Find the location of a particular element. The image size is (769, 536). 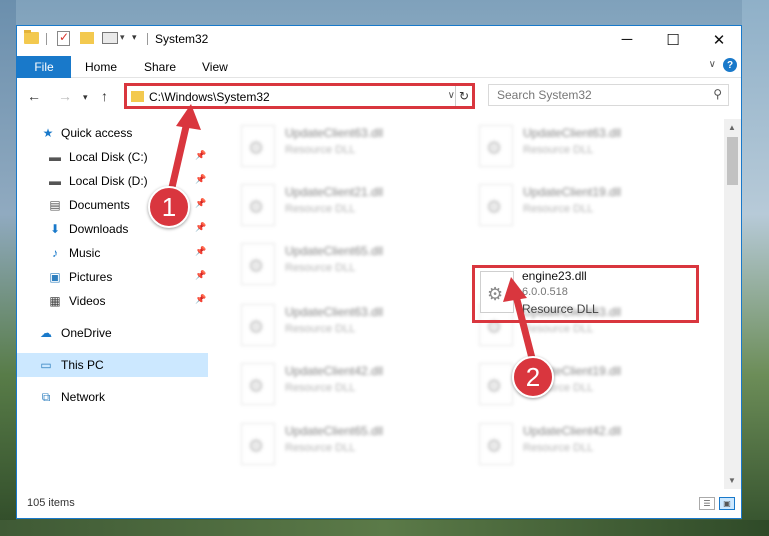

nav-onedrive: ☁ OneDrive is located at coordinates (112, 333).